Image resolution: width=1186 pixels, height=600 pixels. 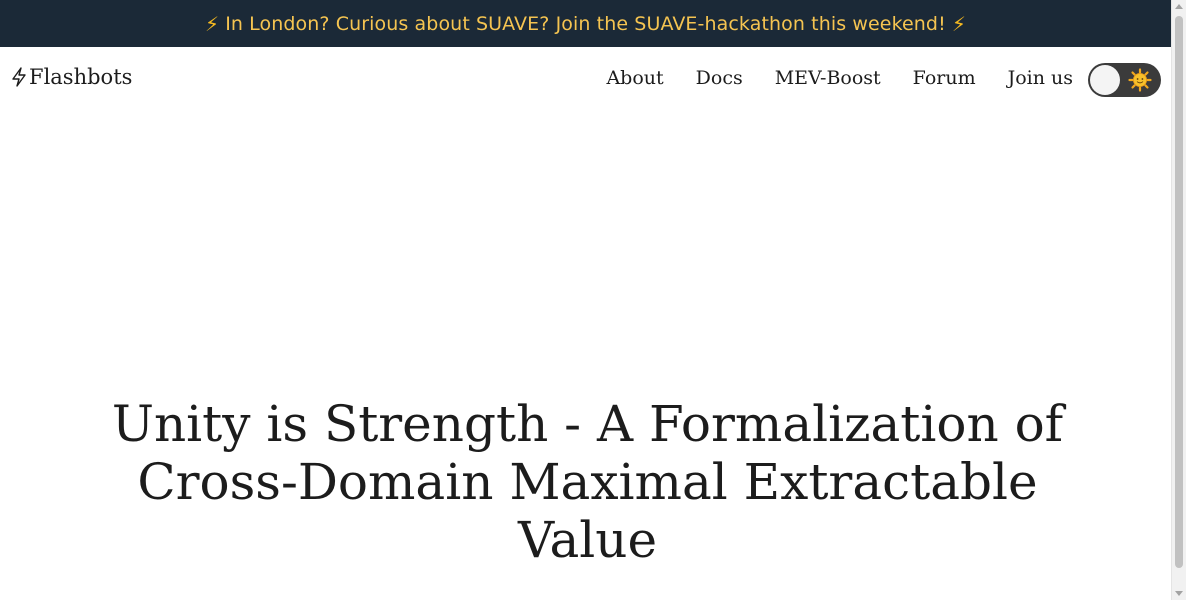 I want to click on nav-link-mev-boost: MEV-Boost, so click(x=828, y=78).